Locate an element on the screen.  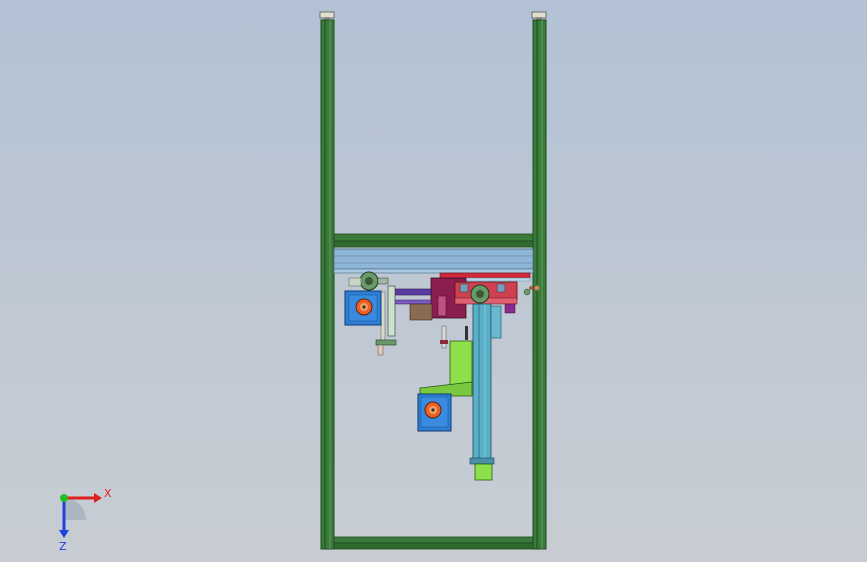
triad-shadow is located at coordinates (75, 509).